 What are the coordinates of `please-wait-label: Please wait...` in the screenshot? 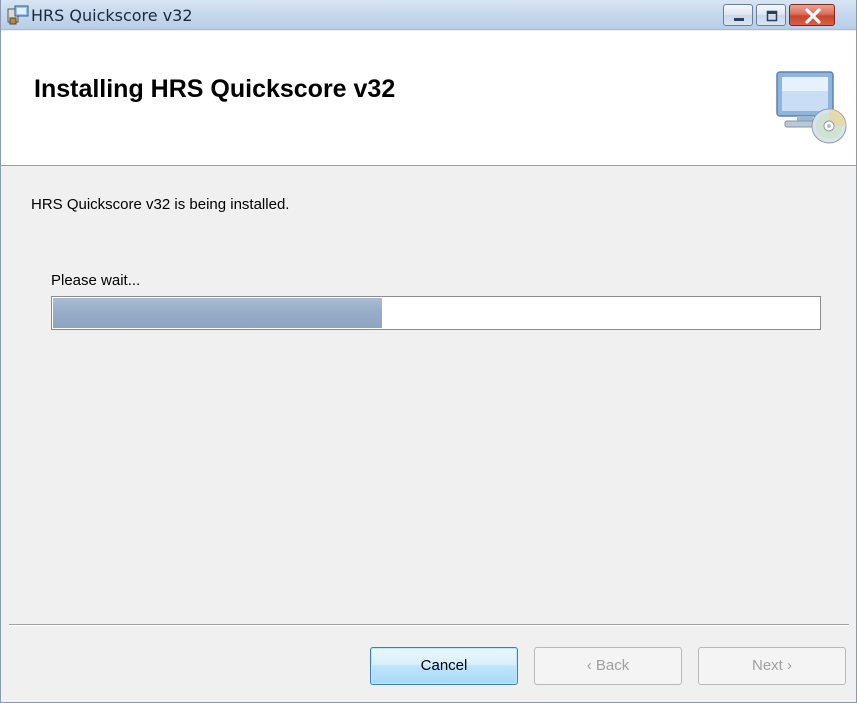 It's located at (96, 280).